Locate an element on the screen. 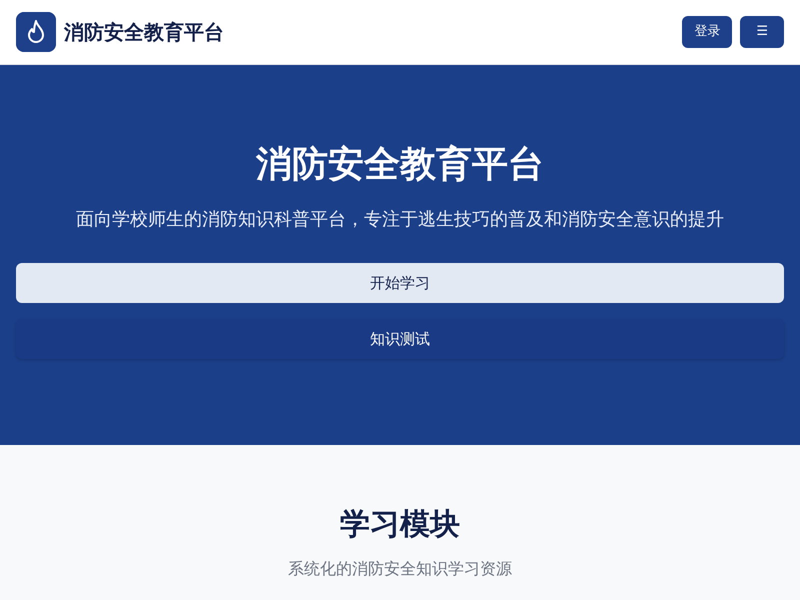 Image resolution: width=800 pixels, height=600 pixels. start-learning-button: 开始学习 is located at coordinates (400, 283).